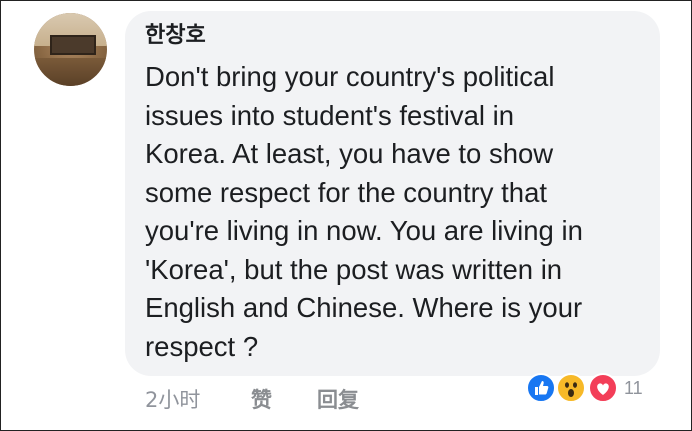  What do you see at coordinates (172, 400) in the screenshot?
I see `timestamp: 2小时` at bounding box center [172, 400].